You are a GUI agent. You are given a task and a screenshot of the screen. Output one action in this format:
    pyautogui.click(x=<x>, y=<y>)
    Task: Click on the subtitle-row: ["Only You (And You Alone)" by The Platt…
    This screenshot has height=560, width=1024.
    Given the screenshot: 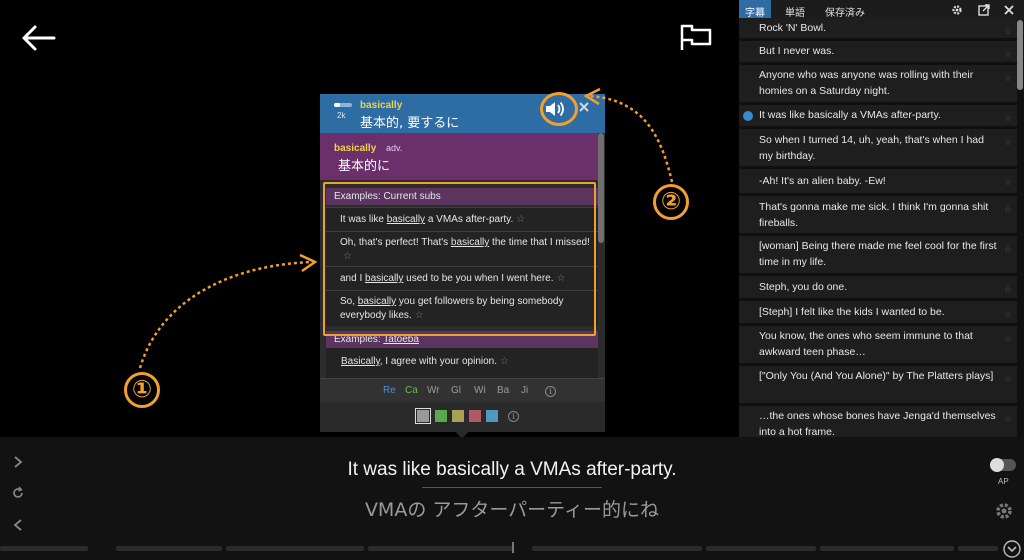 What is the action you would take?
    pyautogui.click(x=878, y=384)
    